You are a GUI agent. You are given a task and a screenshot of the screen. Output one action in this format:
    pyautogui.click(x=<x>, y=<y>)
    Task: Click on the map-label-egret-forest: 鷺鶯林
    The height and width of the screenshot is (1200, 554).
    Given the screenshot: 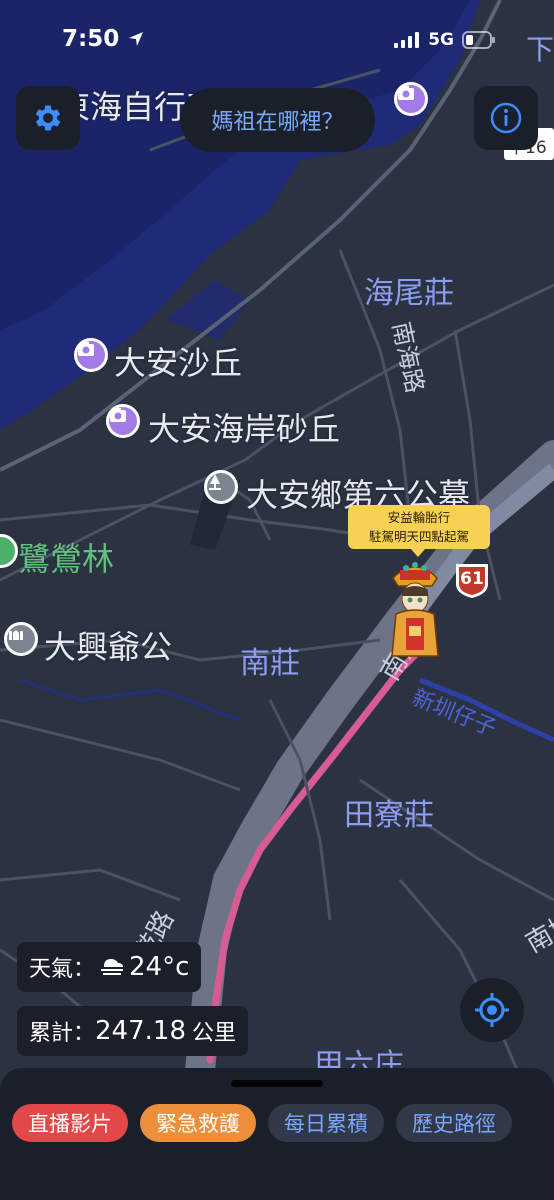 What is the action you would take?
    pyautogui.click(x=66, y=559)
    